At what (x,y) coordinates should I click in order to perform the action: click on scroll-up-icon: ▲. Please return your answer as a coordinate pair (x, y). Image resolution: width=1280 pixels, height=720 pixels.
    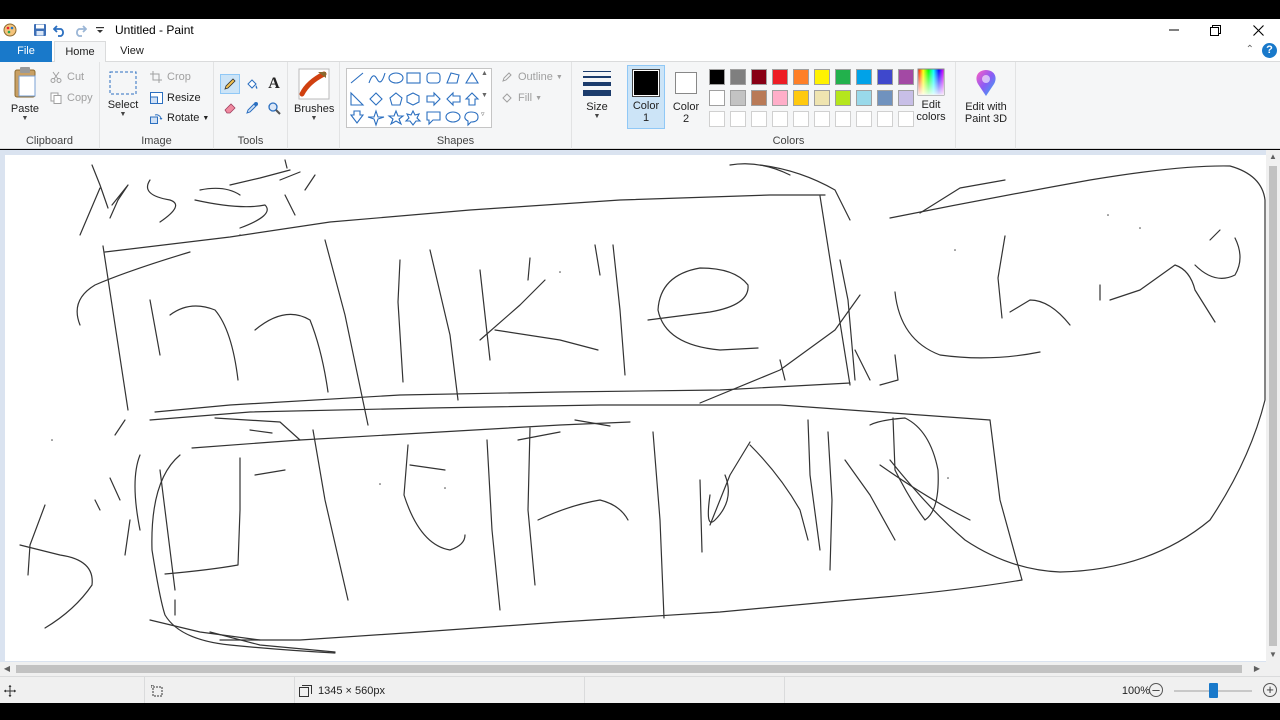
    Looking at the image, I should click on (1273, 157).